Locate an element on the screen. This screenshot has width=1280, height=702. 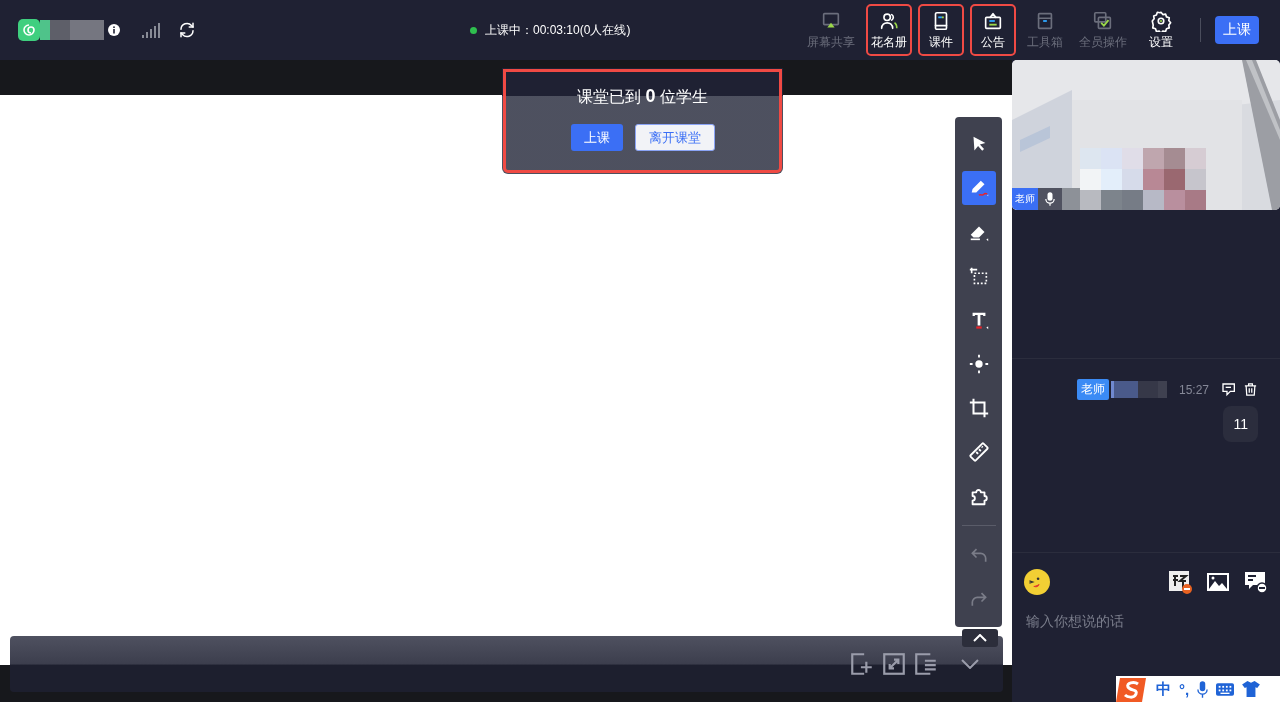
ime-mode-toggle: °, is located at coordinates (1184, 689).